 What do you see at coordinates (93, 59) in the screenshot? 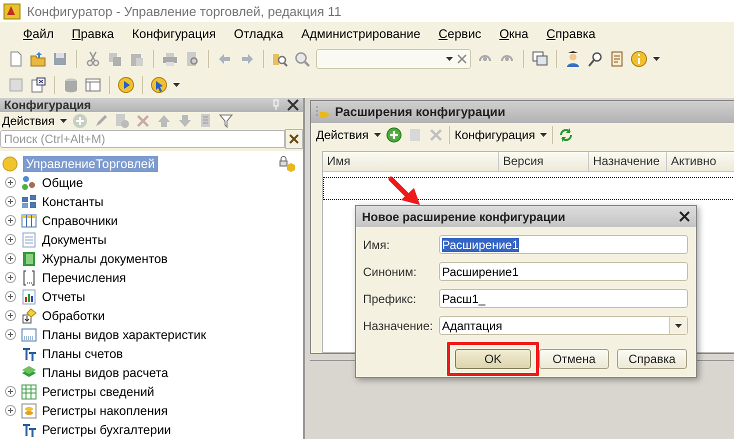
I see `scissors-icon` at bounding box center [93, 59].